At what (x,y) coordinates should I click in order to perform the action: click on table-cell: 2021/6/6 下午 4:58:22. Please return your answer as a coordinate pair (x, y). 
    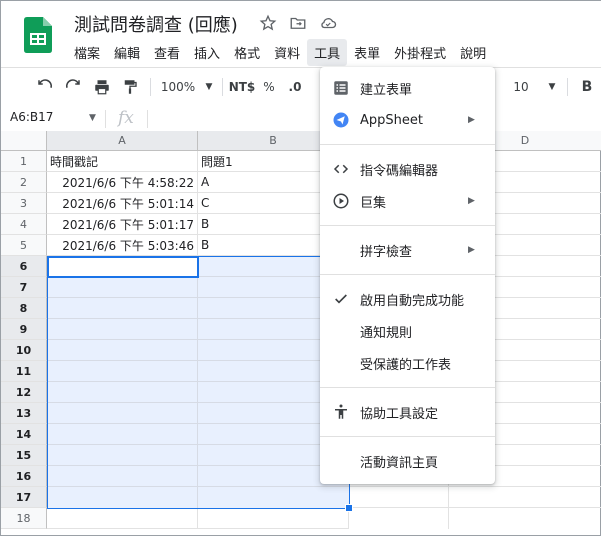
    Looking at the image, I should click on (122, 182).